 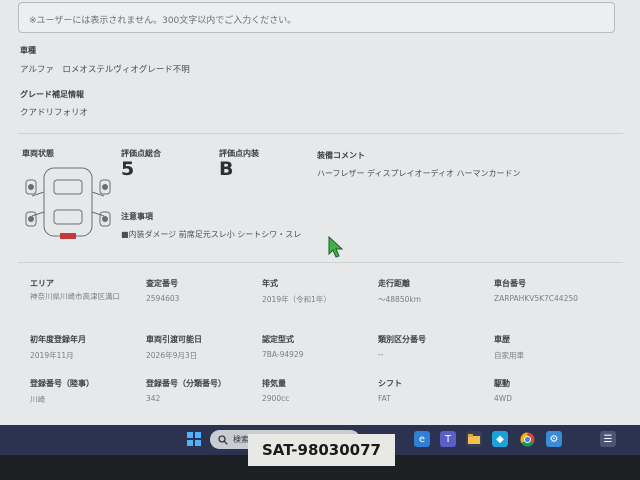 What do you see at coordinates (54, 113) in the screenshot?
I see `grade-value: クアドリフォリオ` at bounding box center [54, 113].